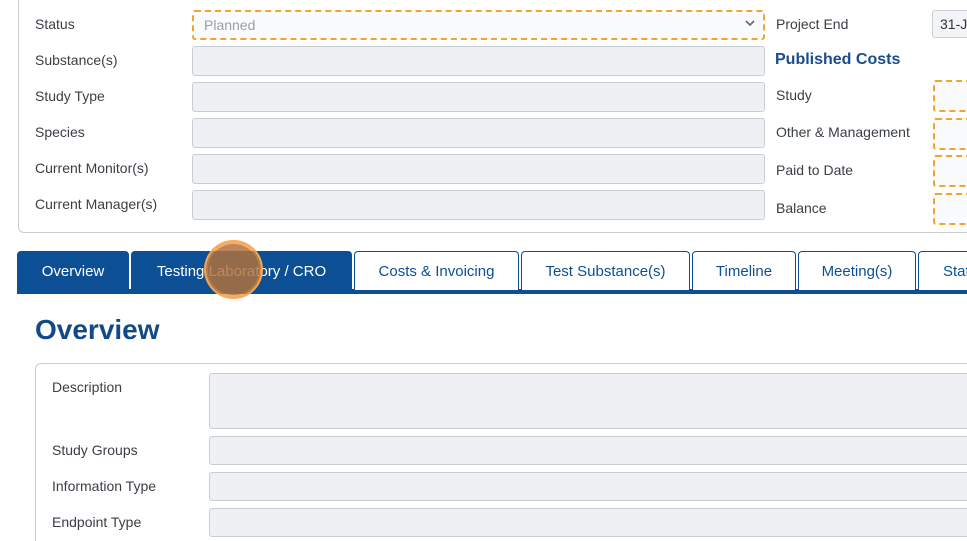 This screenshot has width=967, height=541. What do you see at coordinates (478, 133) in the screenshot?
I see `species-field` at bounding box center [478, 133].